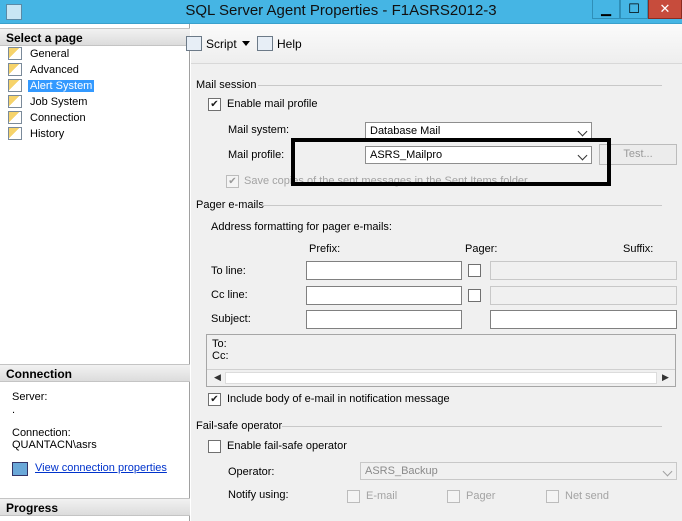  I want to click on cc-line-label: Cc line:, so click(229, 295).